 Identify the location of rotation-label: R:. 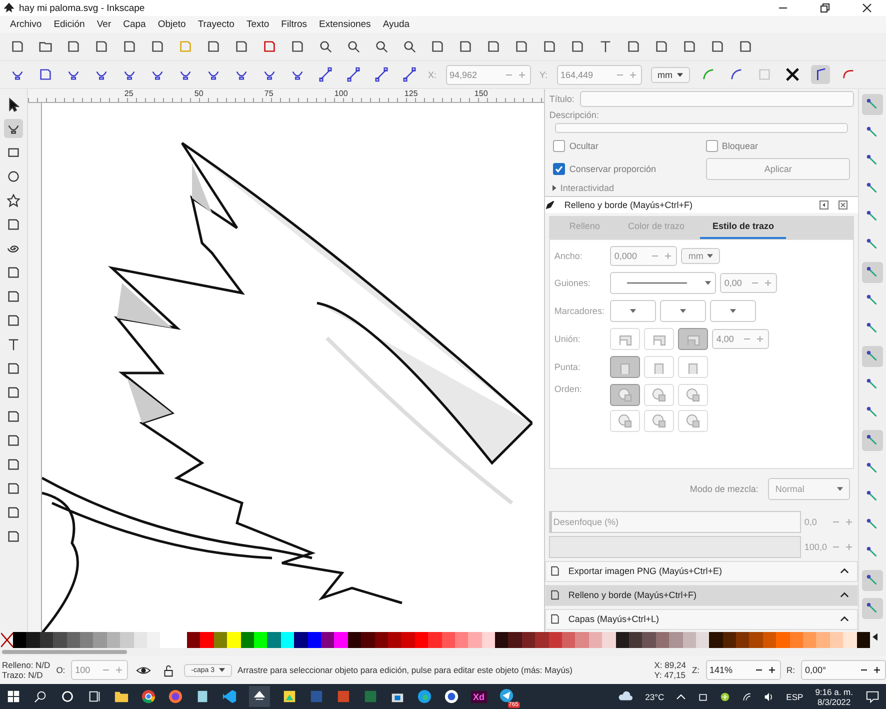
(790, 670).